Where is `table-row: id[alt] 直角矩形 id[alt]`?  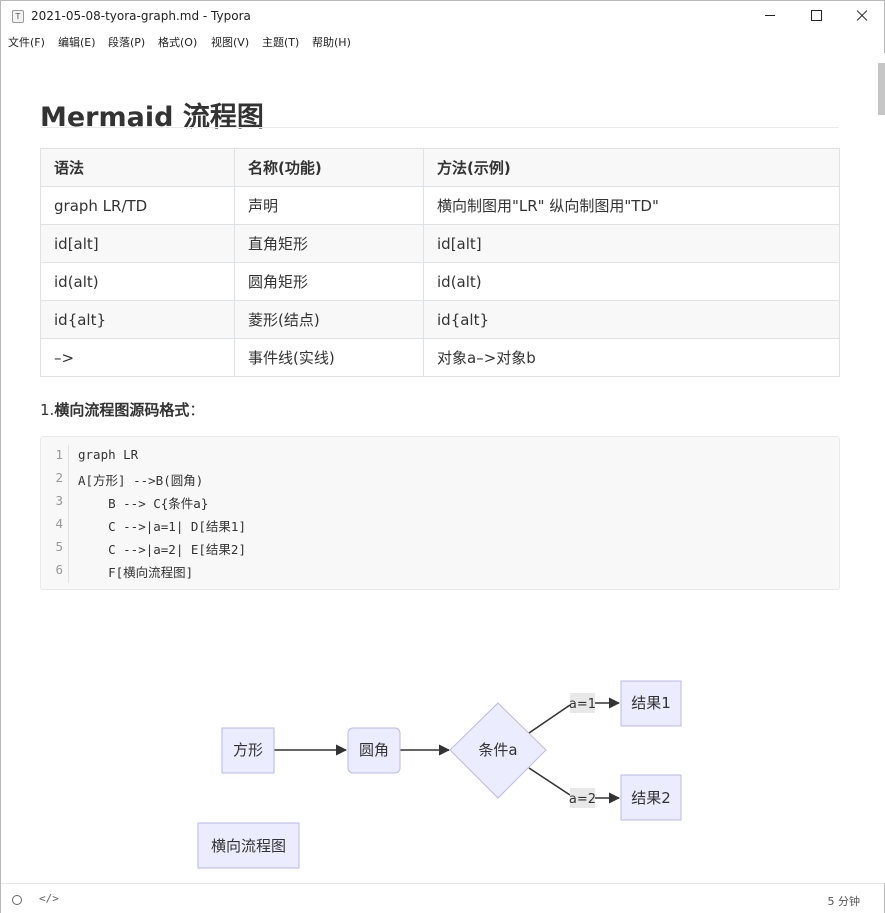 table-row: id[alt] 直角矩形 id[alt] is located at coordinates (440, 243).